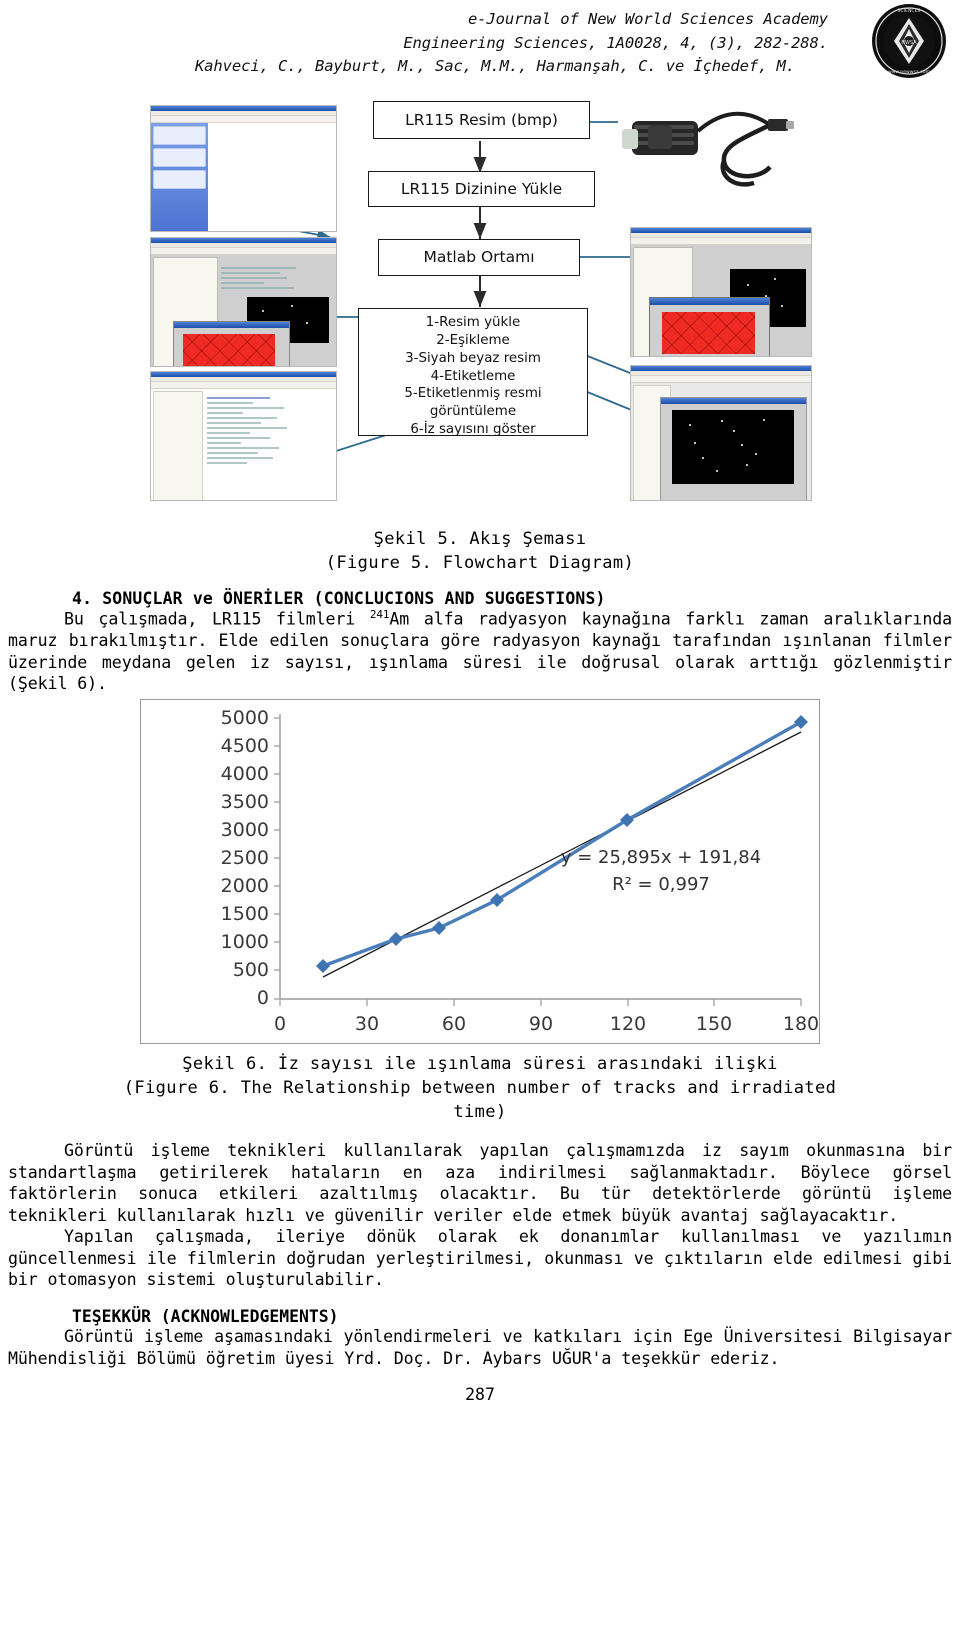  Describe the element at coordinates (245, 718) in the screenshot. I see `svg-text: 5000` at that location.